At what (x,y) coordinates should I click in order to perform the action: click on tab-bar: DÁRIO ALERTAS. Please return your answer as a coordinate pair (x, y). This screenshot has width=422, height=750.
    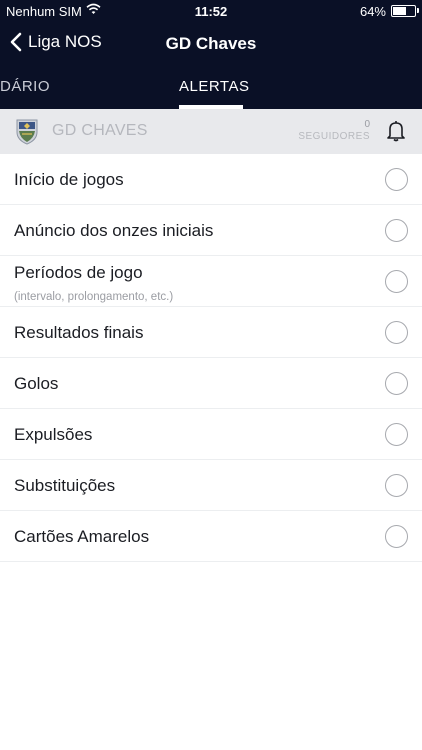
    Looking at the image, I should click on (211, 87).